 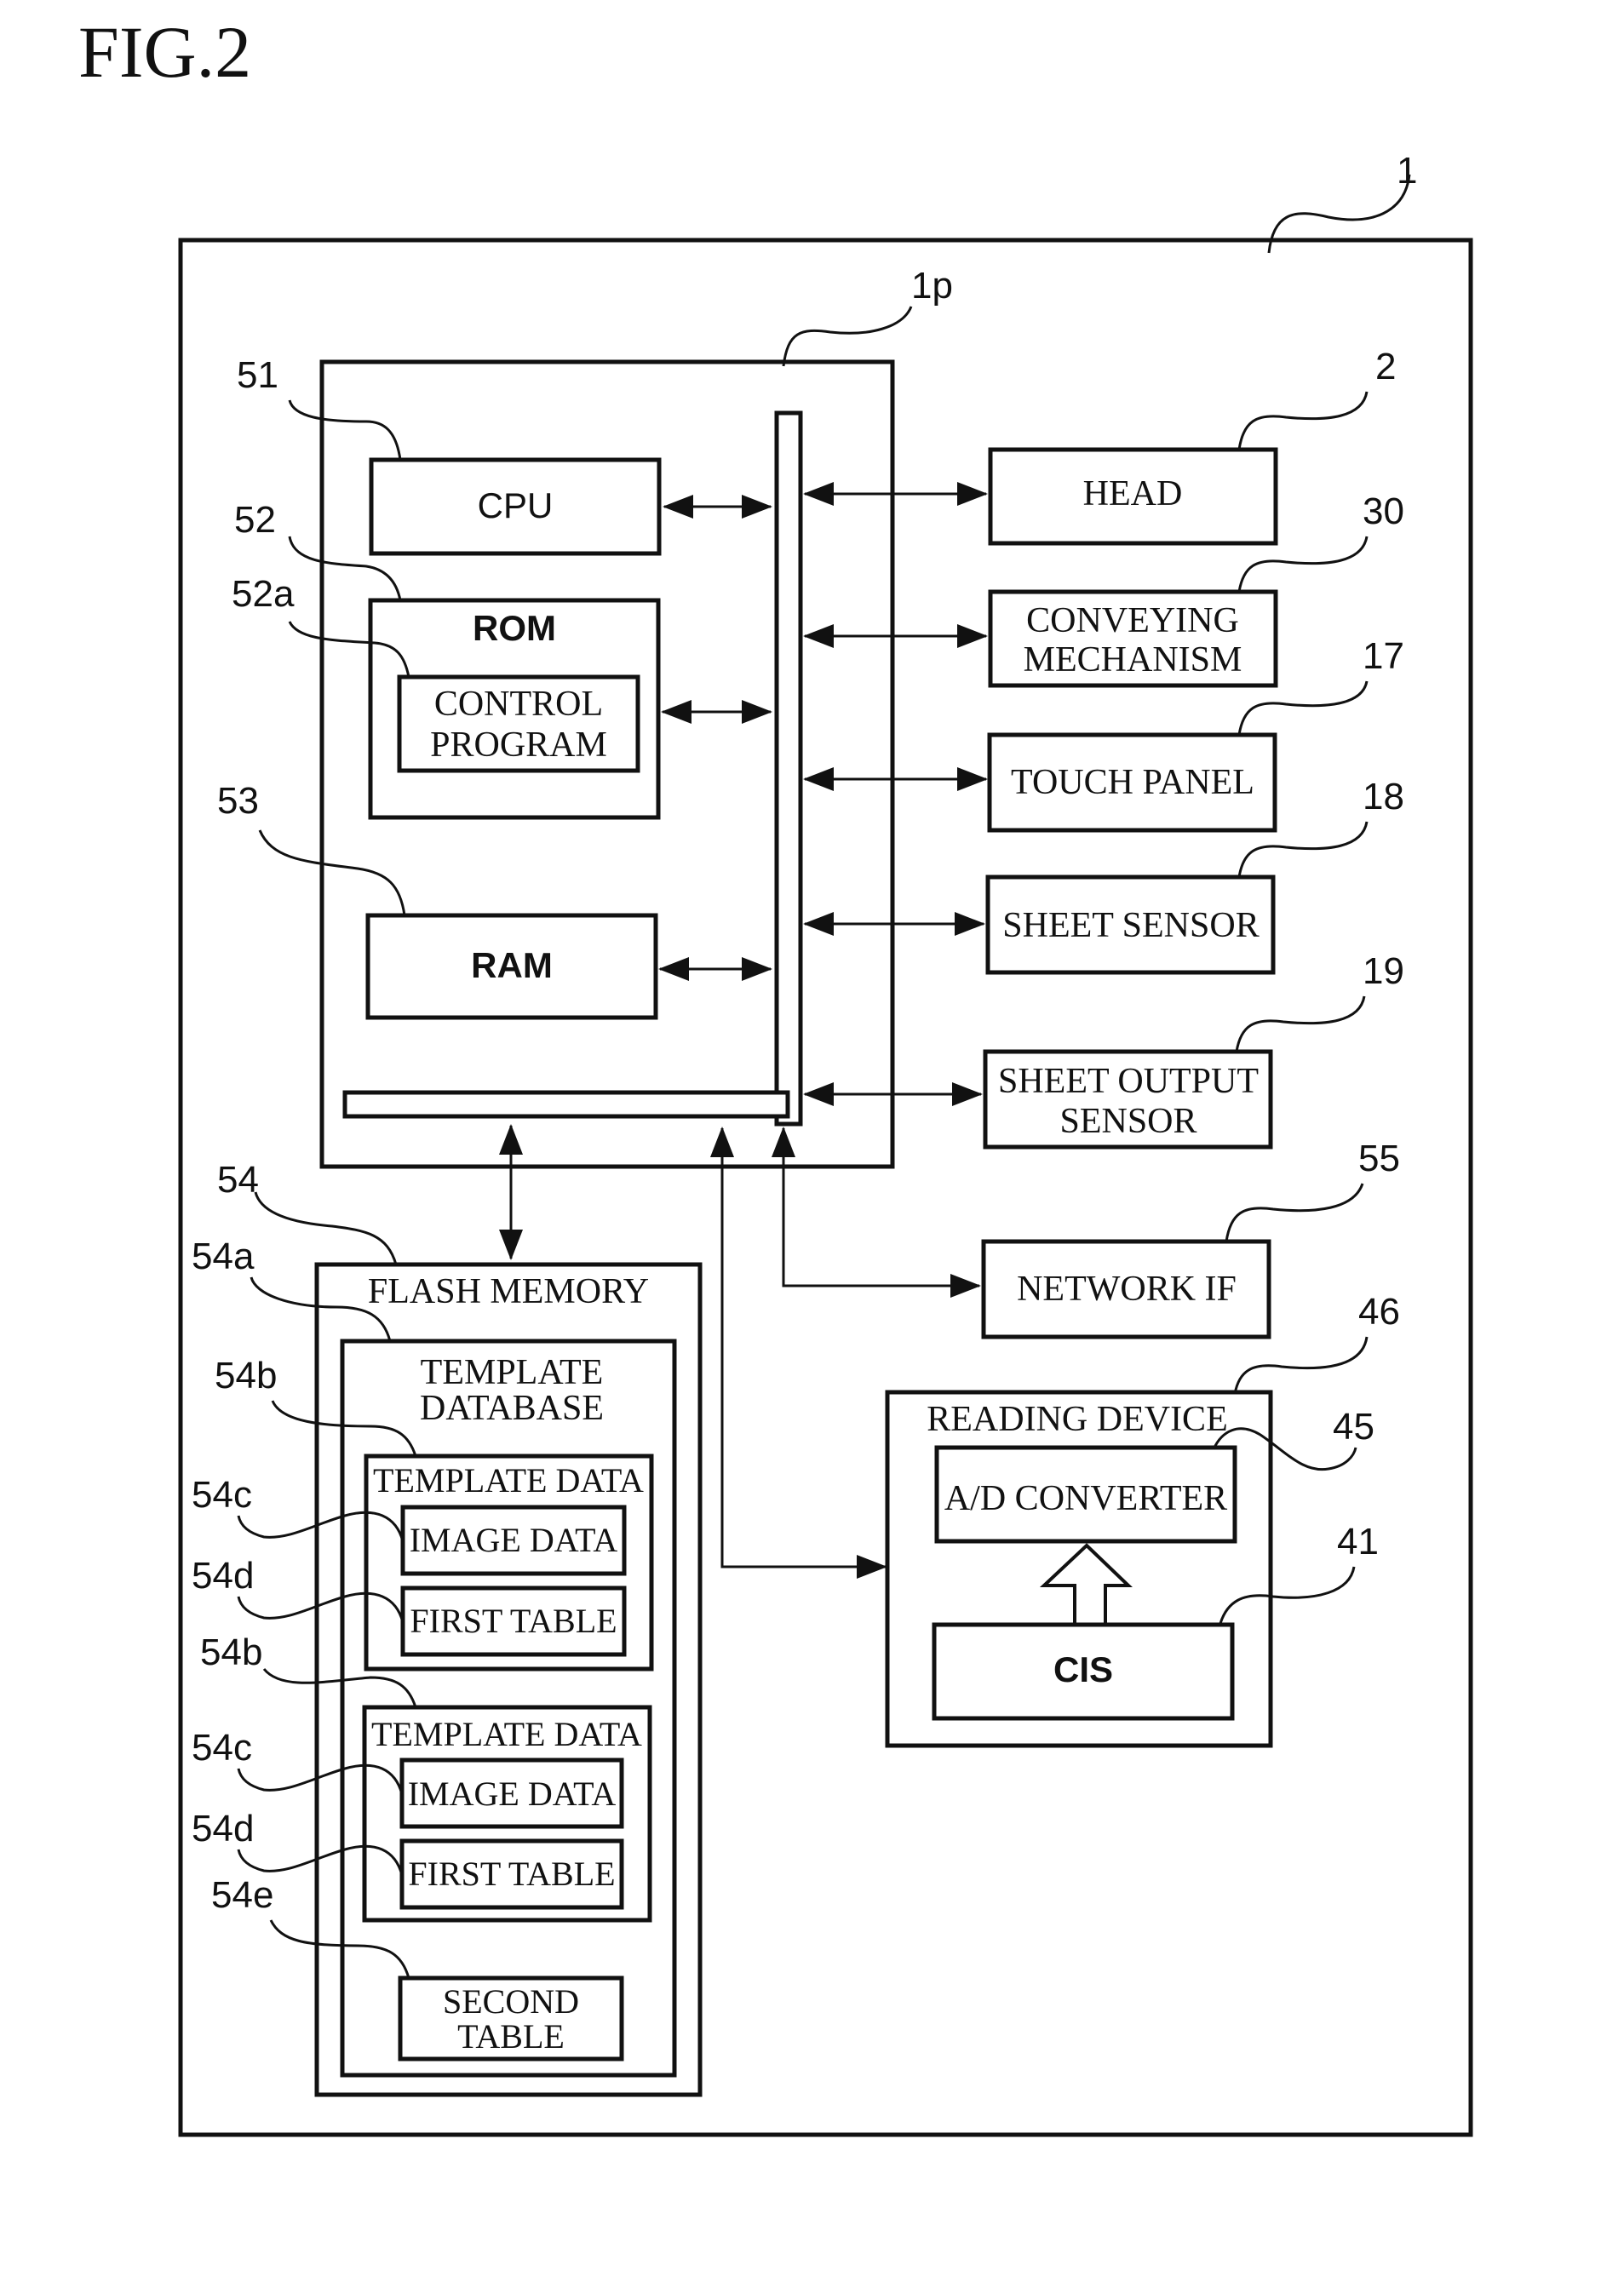 What do you see at coordinates (512, 1372) in the screenshot?
I see `template-database-label-1: TEMPLATE` at bounding box center [512, 1372].